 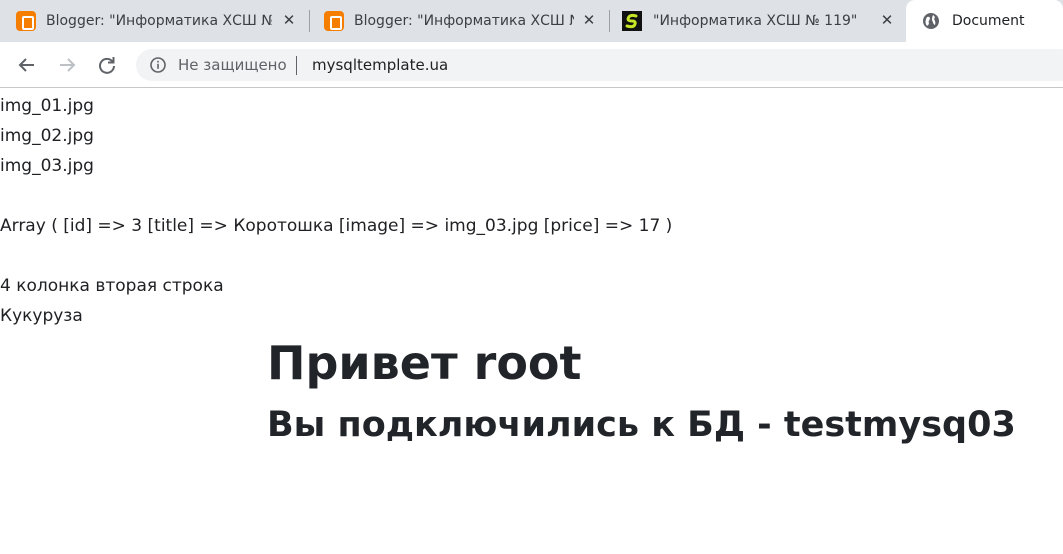 I want to click on back-button, so click(x=27, y=65).